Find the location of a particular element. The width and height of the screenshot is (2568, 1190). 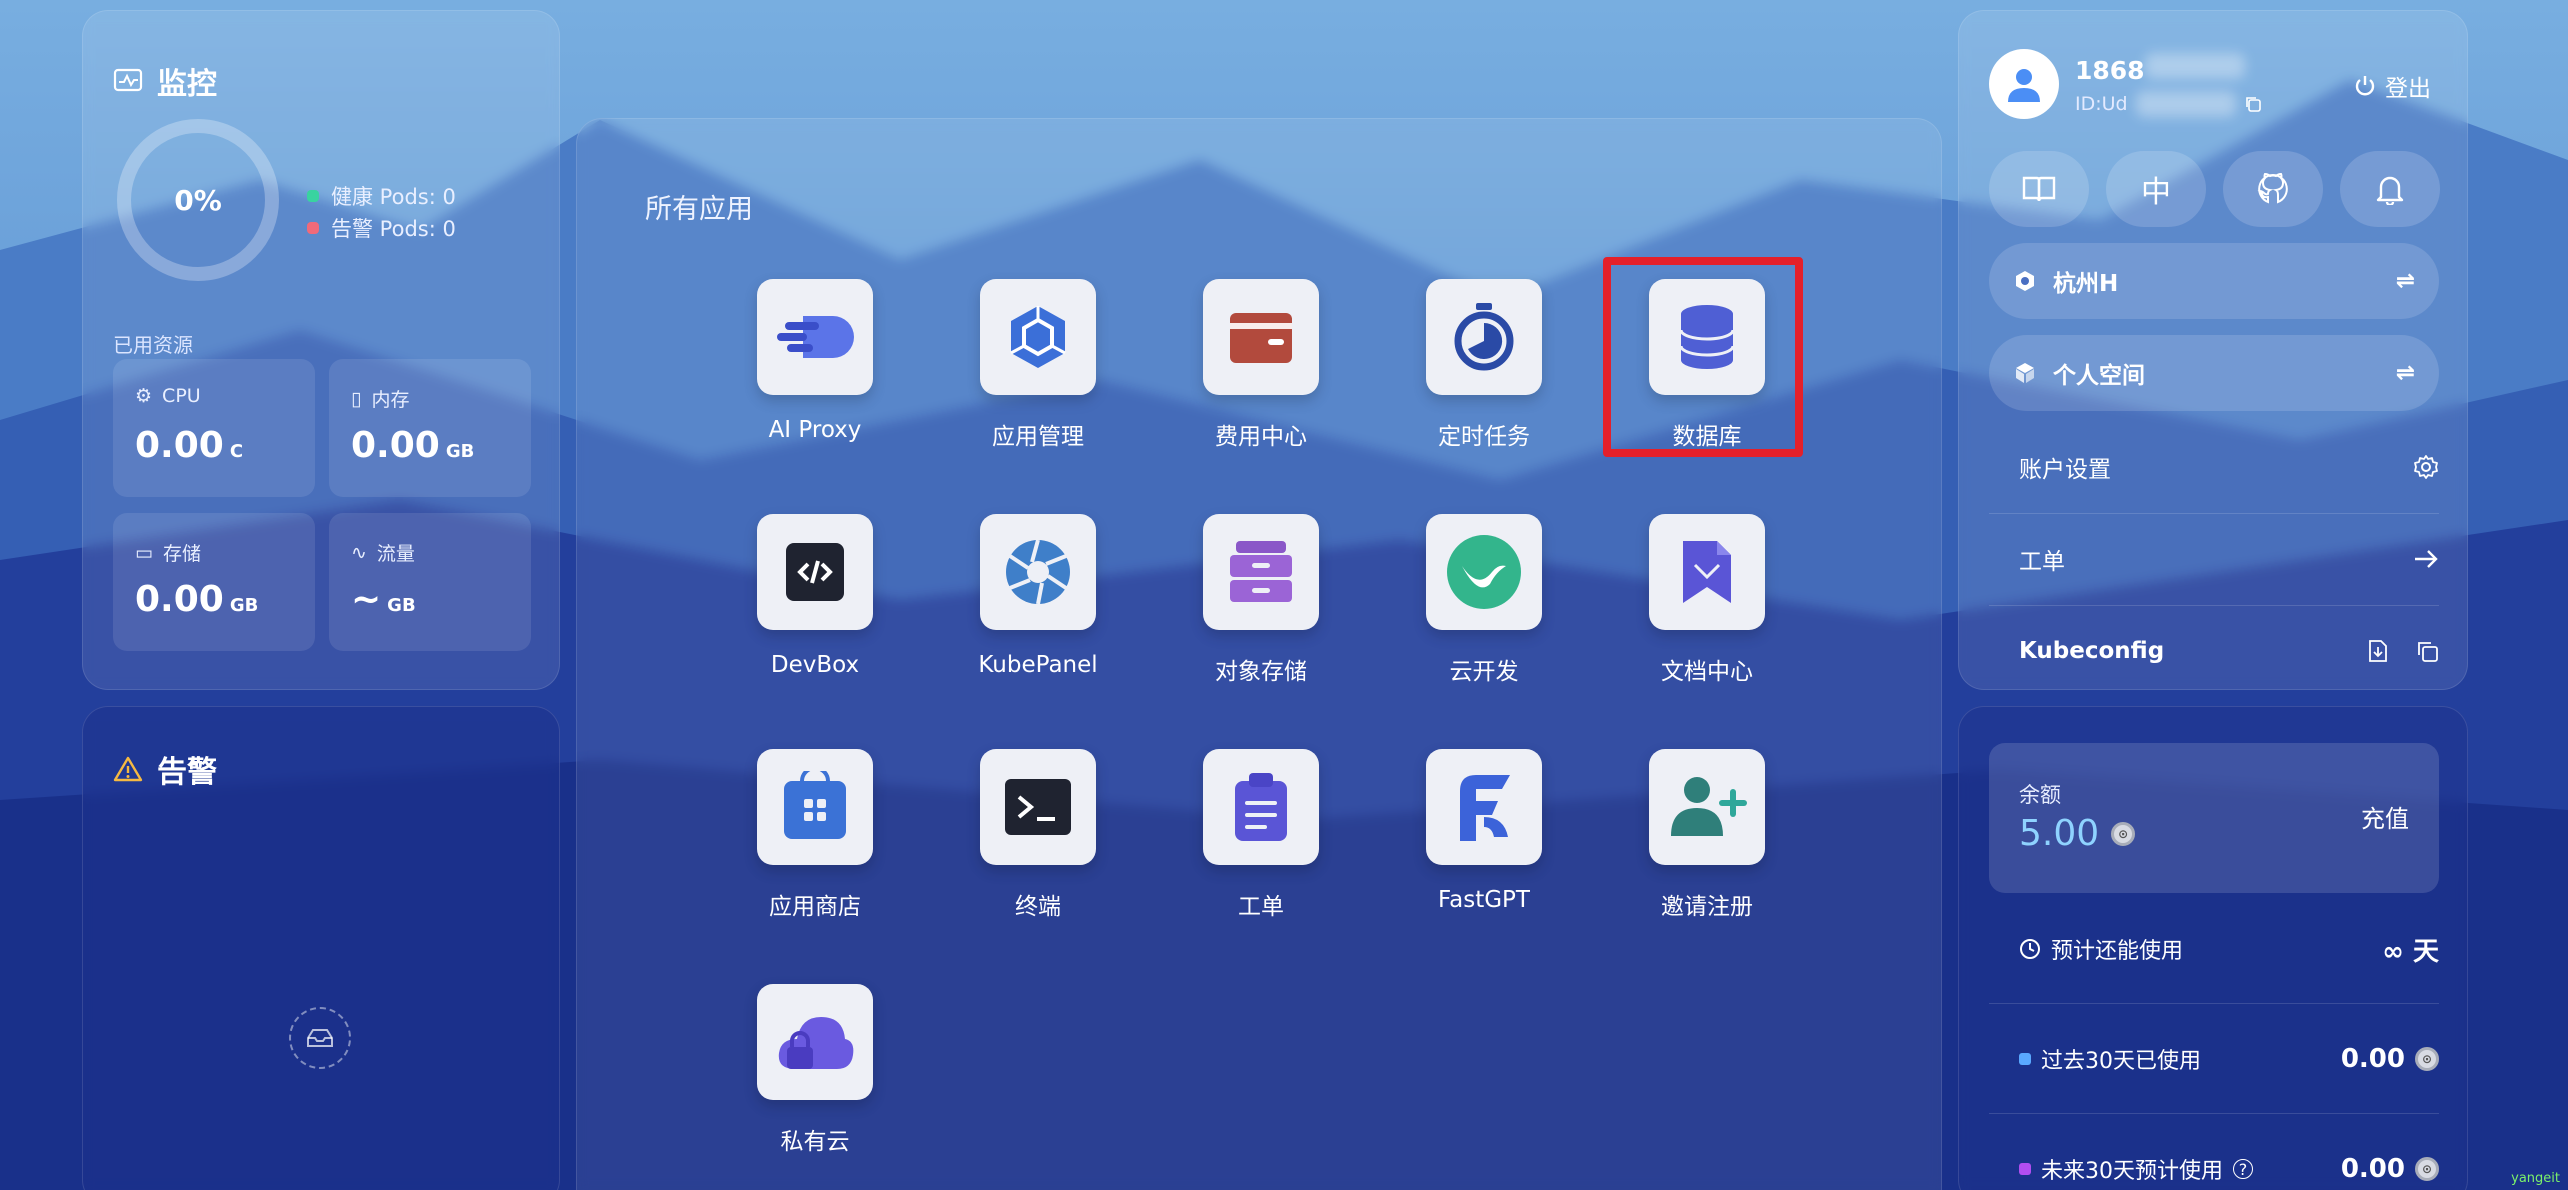

alarm-title: 告警 is located at coordinates (165, 769).